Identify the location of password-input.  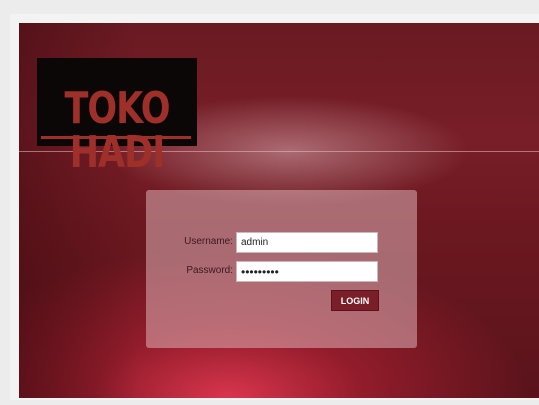
(307, 271).